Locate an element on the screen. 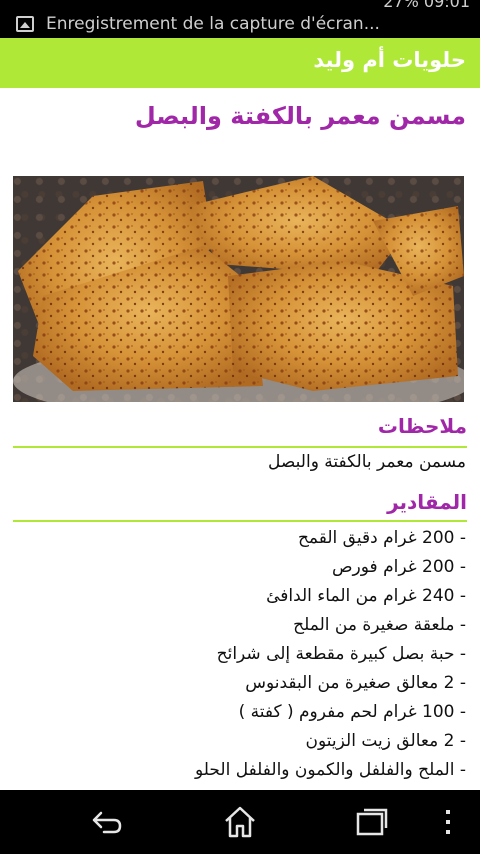 The width and height of the screenshot is (480, 854). notes-divider is located at coordinates (240, 447).